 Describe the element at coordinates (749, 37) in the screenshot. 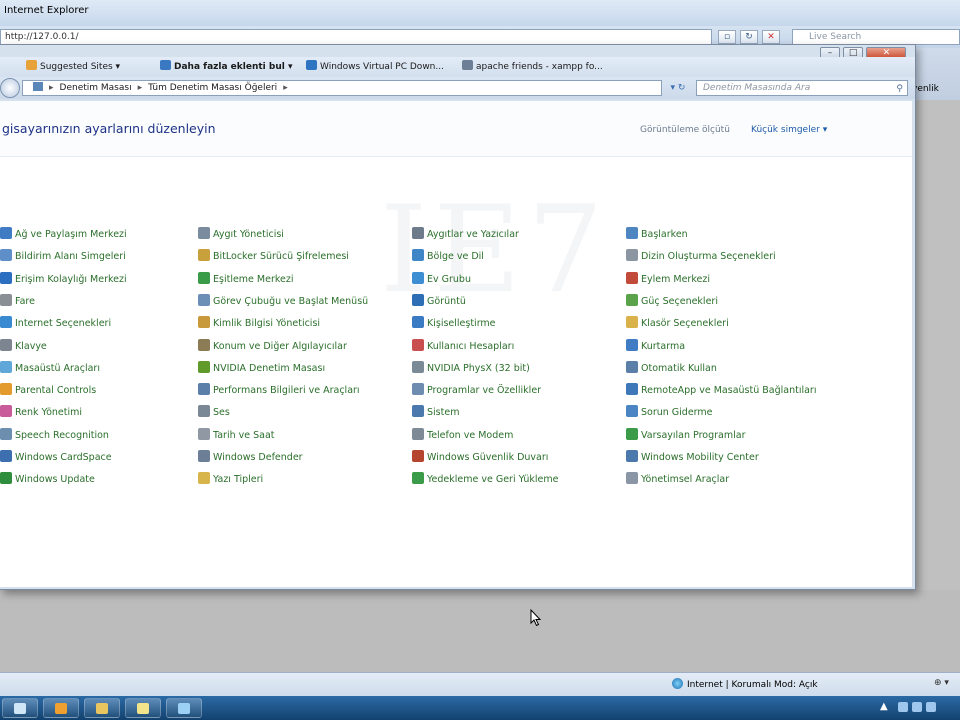

I see `refresh-icon: ↻` at that location.